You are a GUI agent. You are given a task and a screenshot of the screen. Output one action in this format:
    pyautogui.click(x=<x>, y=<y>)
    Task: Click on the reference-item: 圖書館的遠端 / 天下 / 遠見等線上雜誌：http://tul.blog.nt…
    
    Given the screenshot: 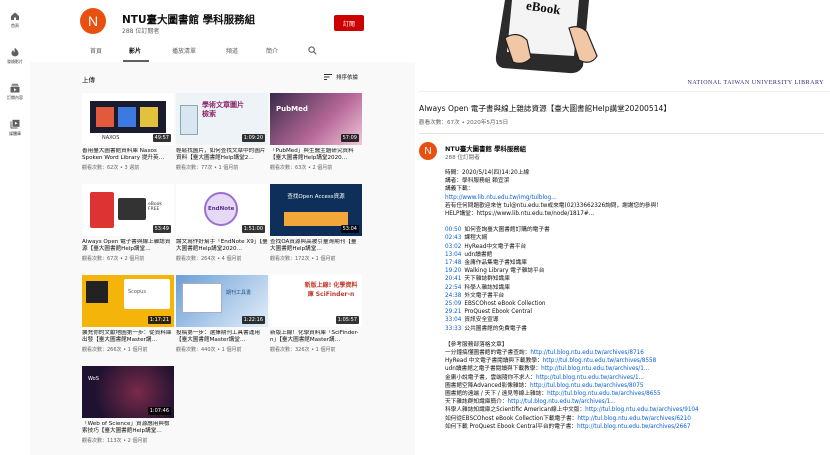 What is the action you would take?
    pyautogui.click(x=635, y=394)
    